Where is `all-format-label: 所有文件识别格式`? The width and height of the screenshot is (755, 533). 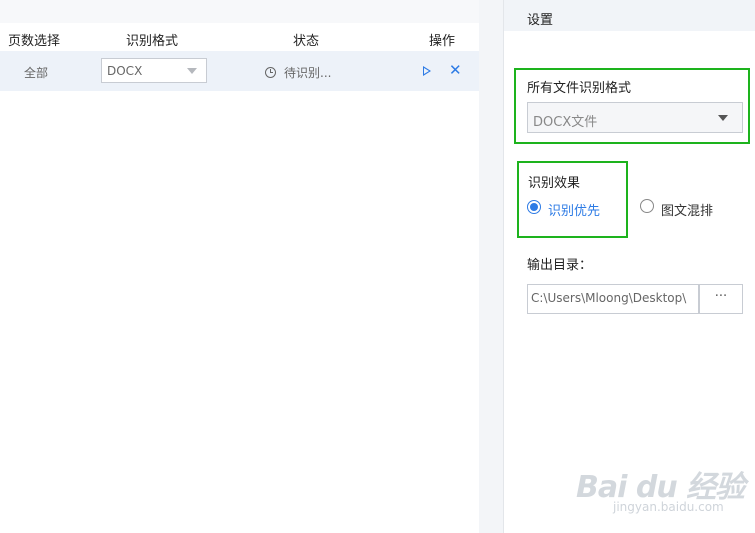
all-format-label: 所有文件识别格式 is located at coordinates (579, 88).